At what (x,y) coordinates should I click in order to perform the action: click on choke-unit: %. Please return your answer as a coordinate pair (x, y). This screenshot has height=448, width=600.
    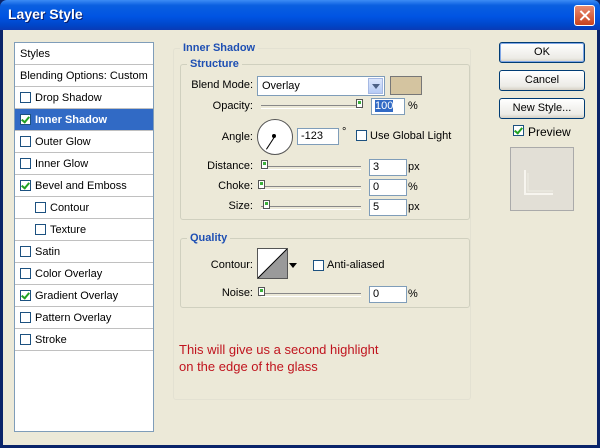
    Looking at the image, I should click on (413, 187).